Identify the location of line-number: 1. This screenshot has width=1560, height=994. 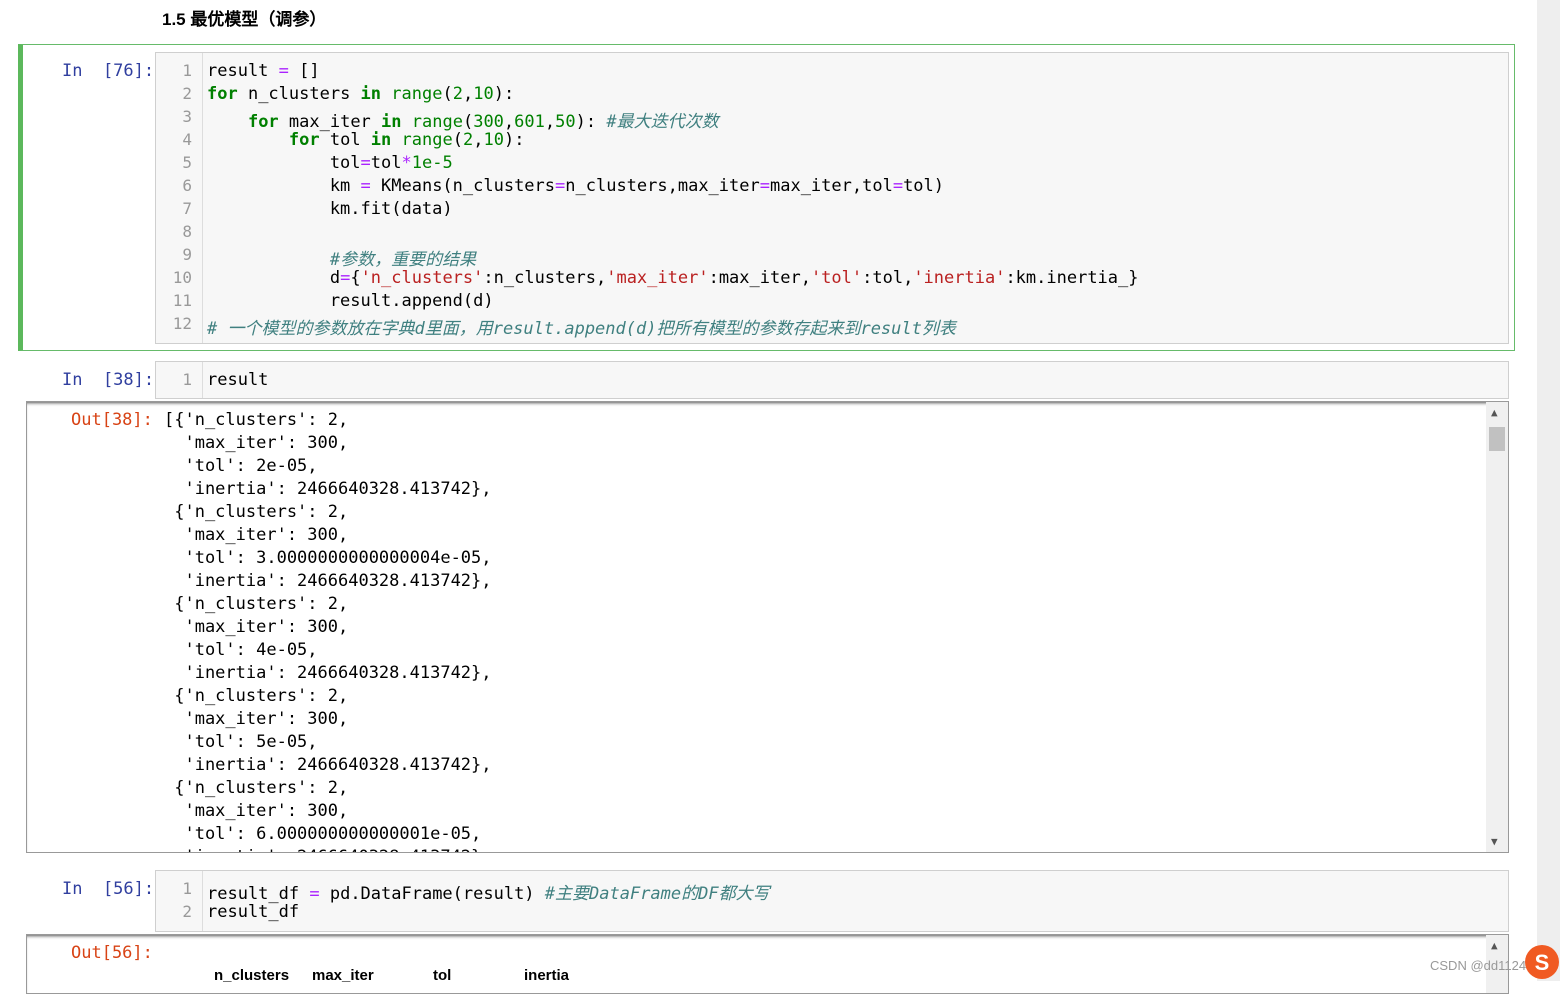
(187, 379).